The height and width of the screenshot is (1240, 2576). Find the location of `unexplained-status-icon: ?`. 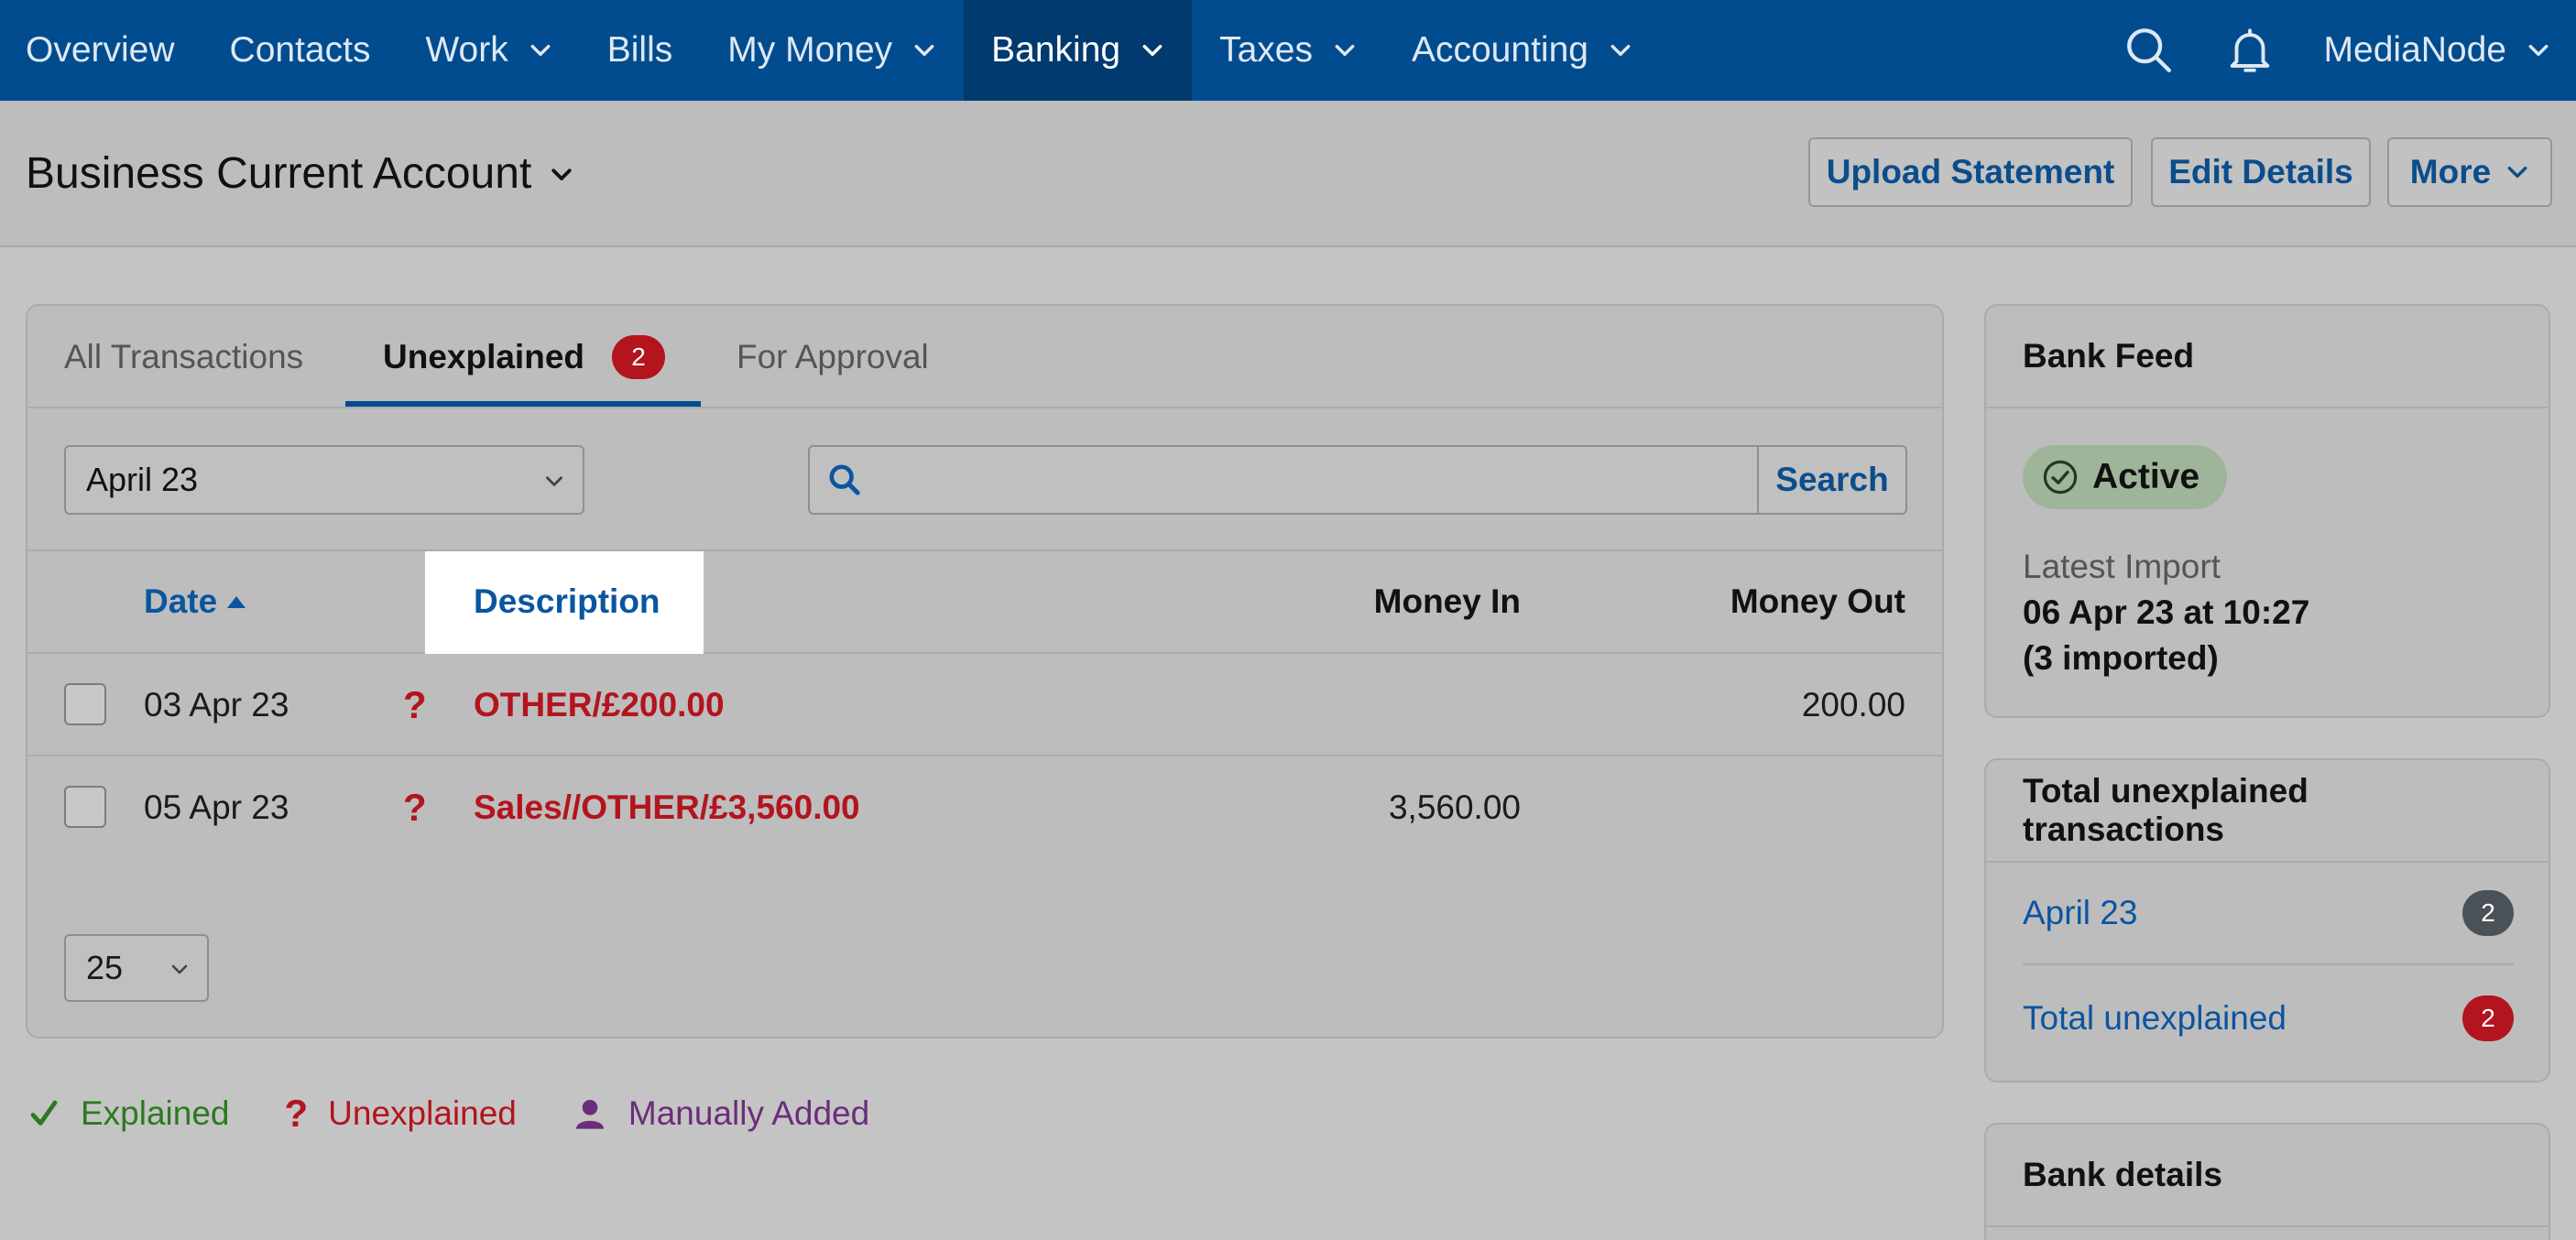

unexplained-status-icon: ? is located at coordinates (415, 808).